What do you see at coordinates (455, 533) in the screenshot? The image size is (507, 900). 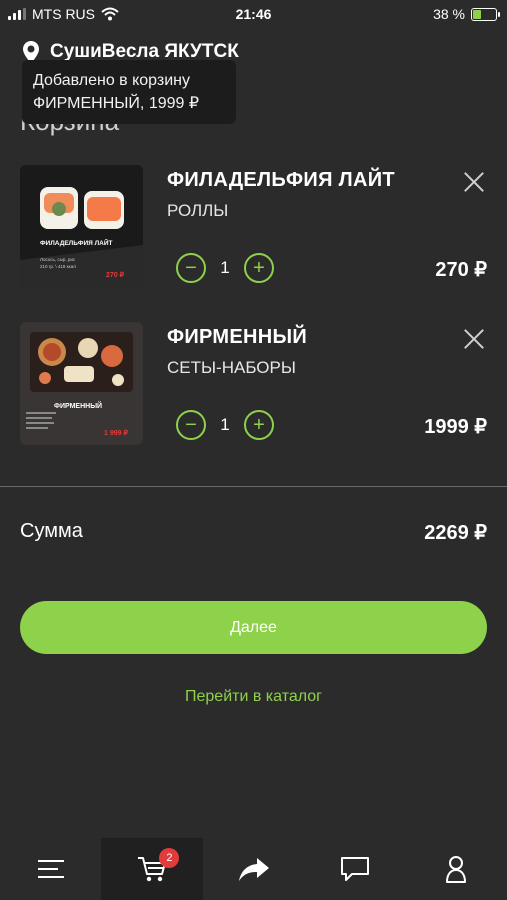 I see `total-value: 2269 ₽` at bounding box center [455, 533].